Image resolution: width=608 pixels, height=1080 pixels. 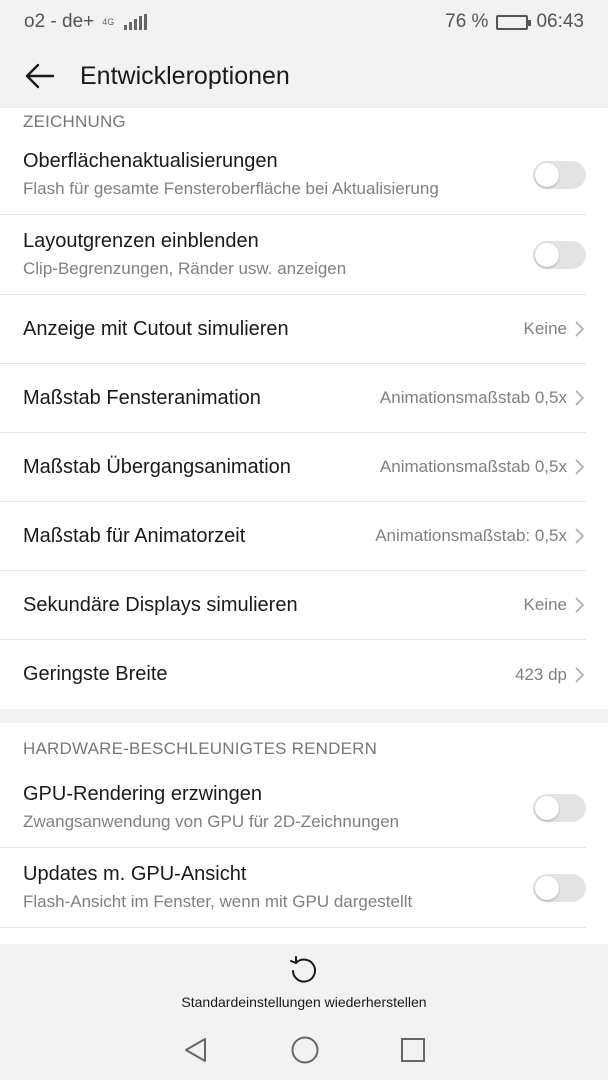 I want to click on setting-title: Updates m. GPU-Ansicht, so click(x=135, y=874).